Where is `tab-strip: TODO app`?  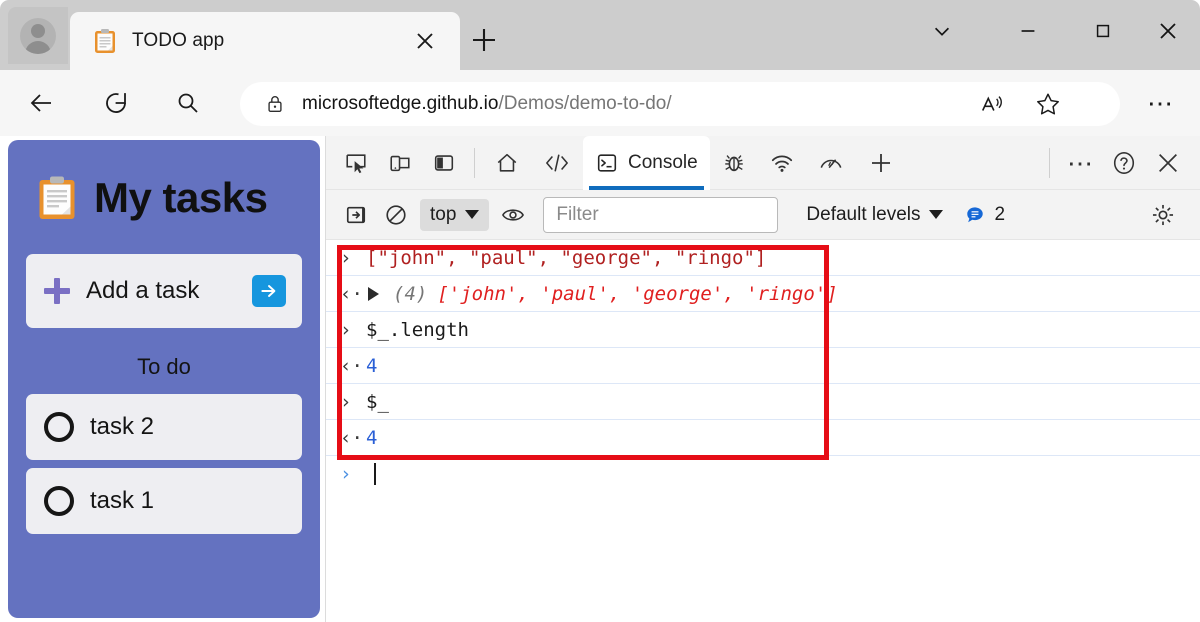
tab-strip: TODO app is located at coordinates (600, 35).